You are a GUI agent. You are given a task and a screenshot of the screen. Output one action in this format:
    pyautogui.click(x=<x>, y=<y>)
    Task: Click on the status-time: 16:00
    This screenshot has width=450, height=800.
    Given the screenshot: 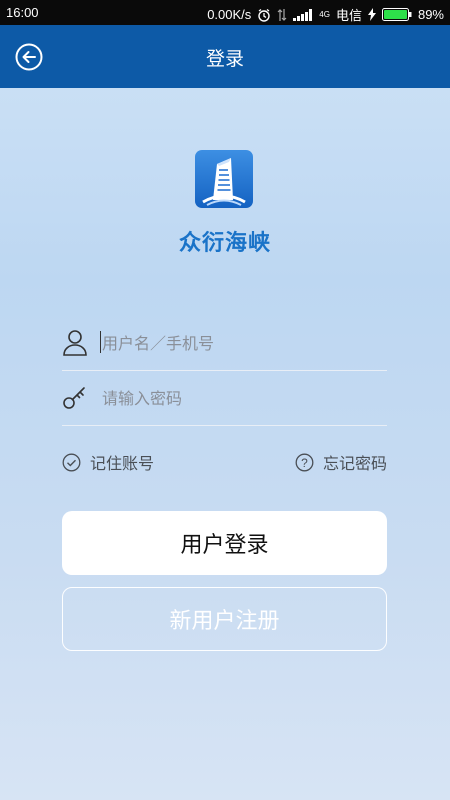 What is the action you would take?
    pyautogui.click(x=22, y=12)
    